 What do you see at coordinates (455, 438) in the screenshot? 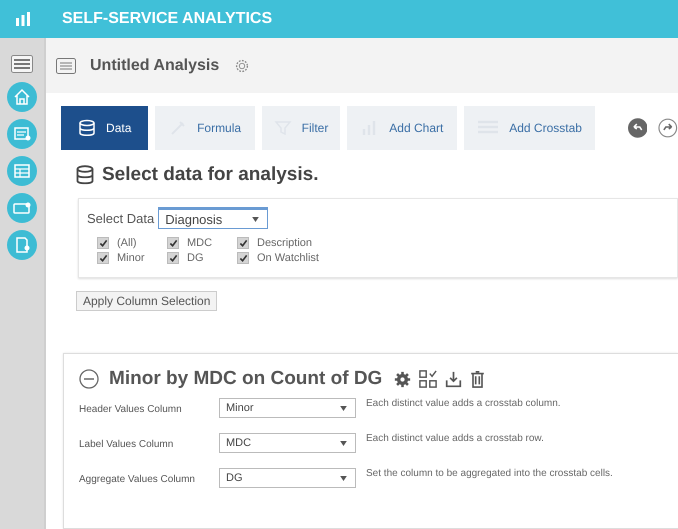
I see `field-hint: Each distinct value adds a crosstab row.` at bounding box center [455, 438].